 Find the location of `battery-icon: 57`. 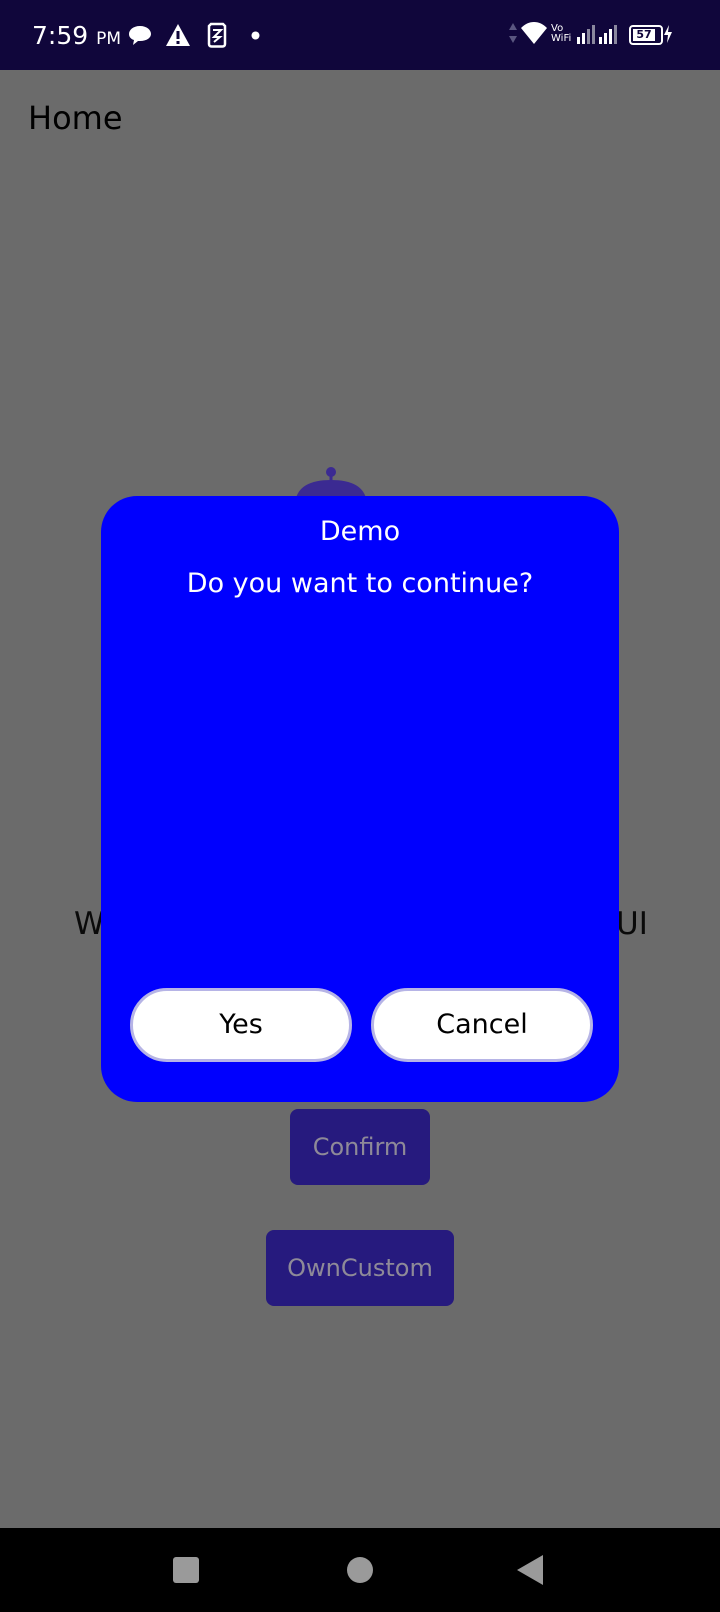

battery-icon: 57 is located at coordinates (646, 35).